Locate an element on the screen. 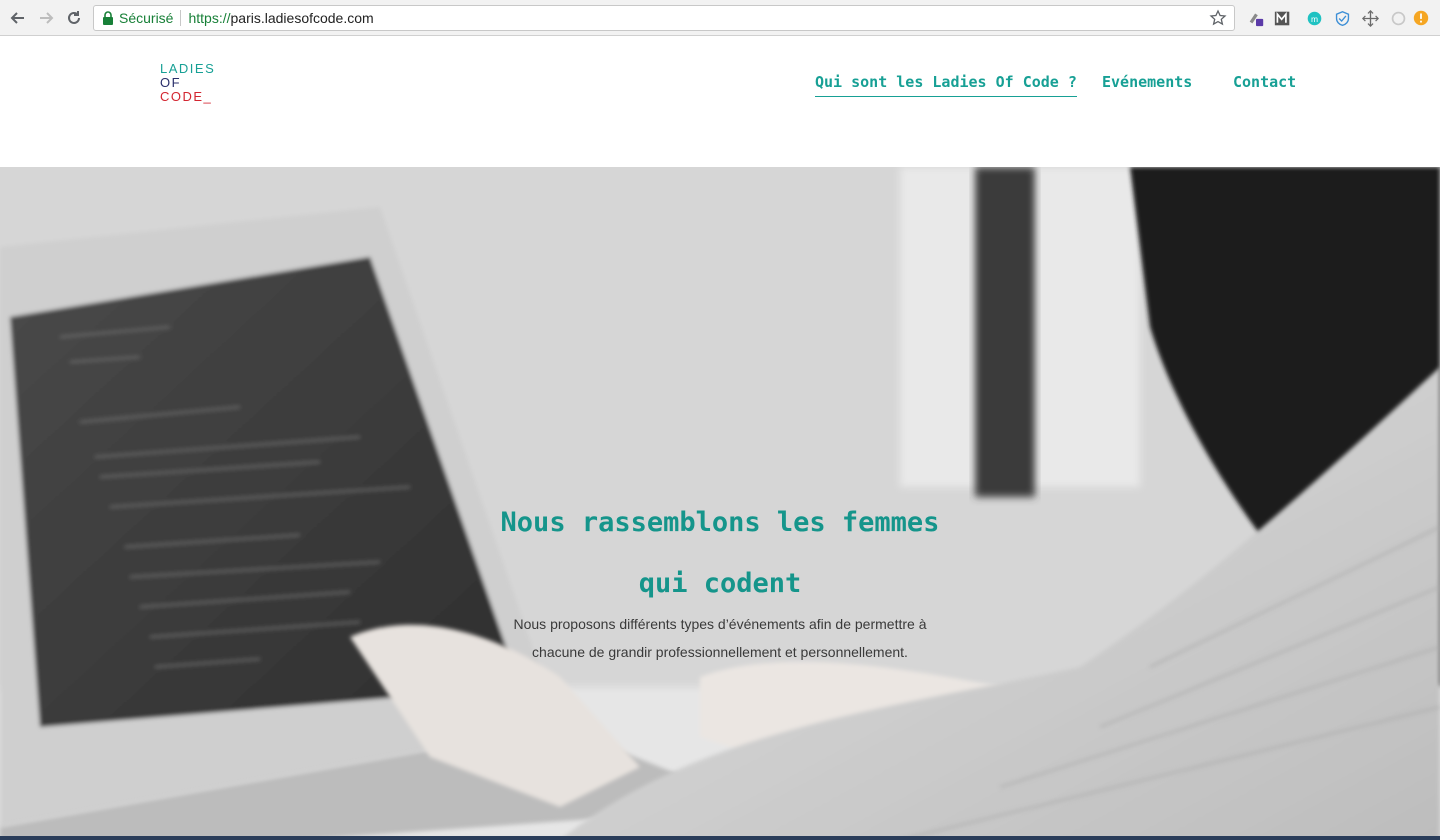 The image size is (1440, 840). refresh-extension-icon is located at coordinates (1398, 18).